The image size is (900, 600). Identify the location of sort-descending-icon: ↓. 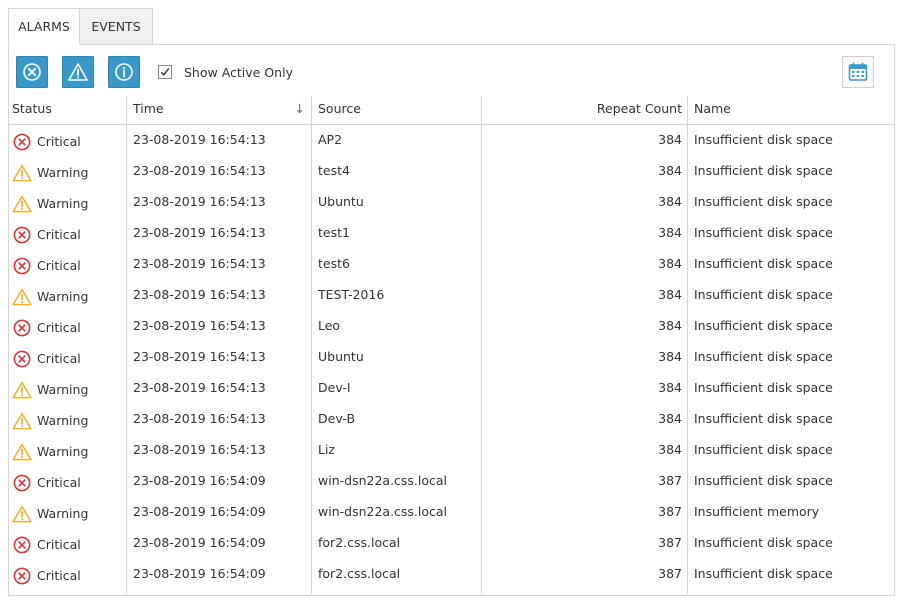
(299, 108).